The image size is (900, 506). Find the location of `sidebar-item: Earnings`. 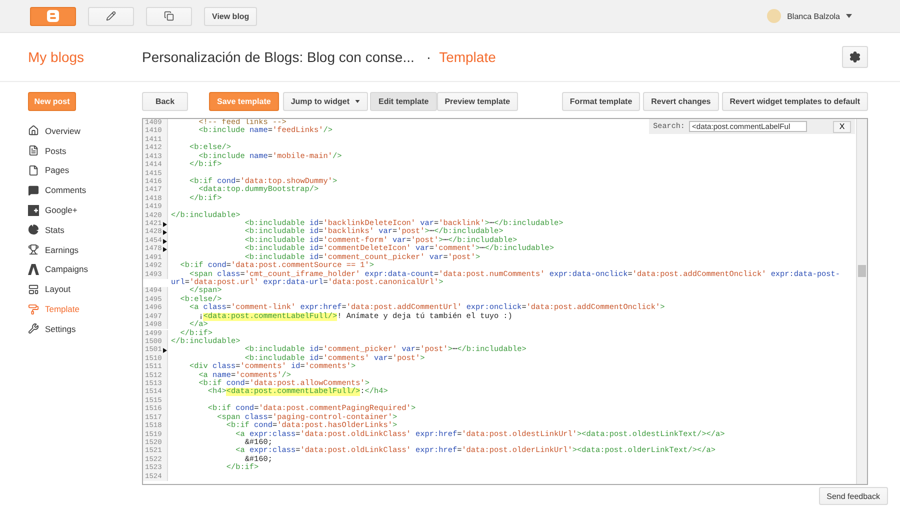

sidebar-item: Earnings is located at coordinates (85, 250).